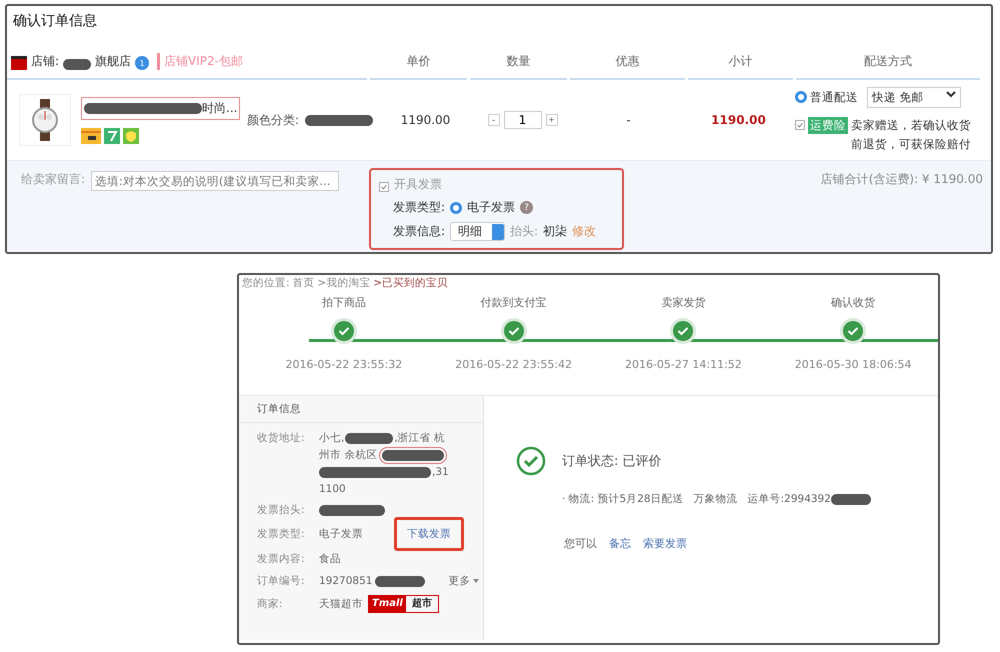 The width and height of the screenshot is (1000, 652). What do you see at coordinates (513, 364) in the screenshot?
I see `step-time: 2016-05-22 23:55:42` at bounding box center [513, 364].